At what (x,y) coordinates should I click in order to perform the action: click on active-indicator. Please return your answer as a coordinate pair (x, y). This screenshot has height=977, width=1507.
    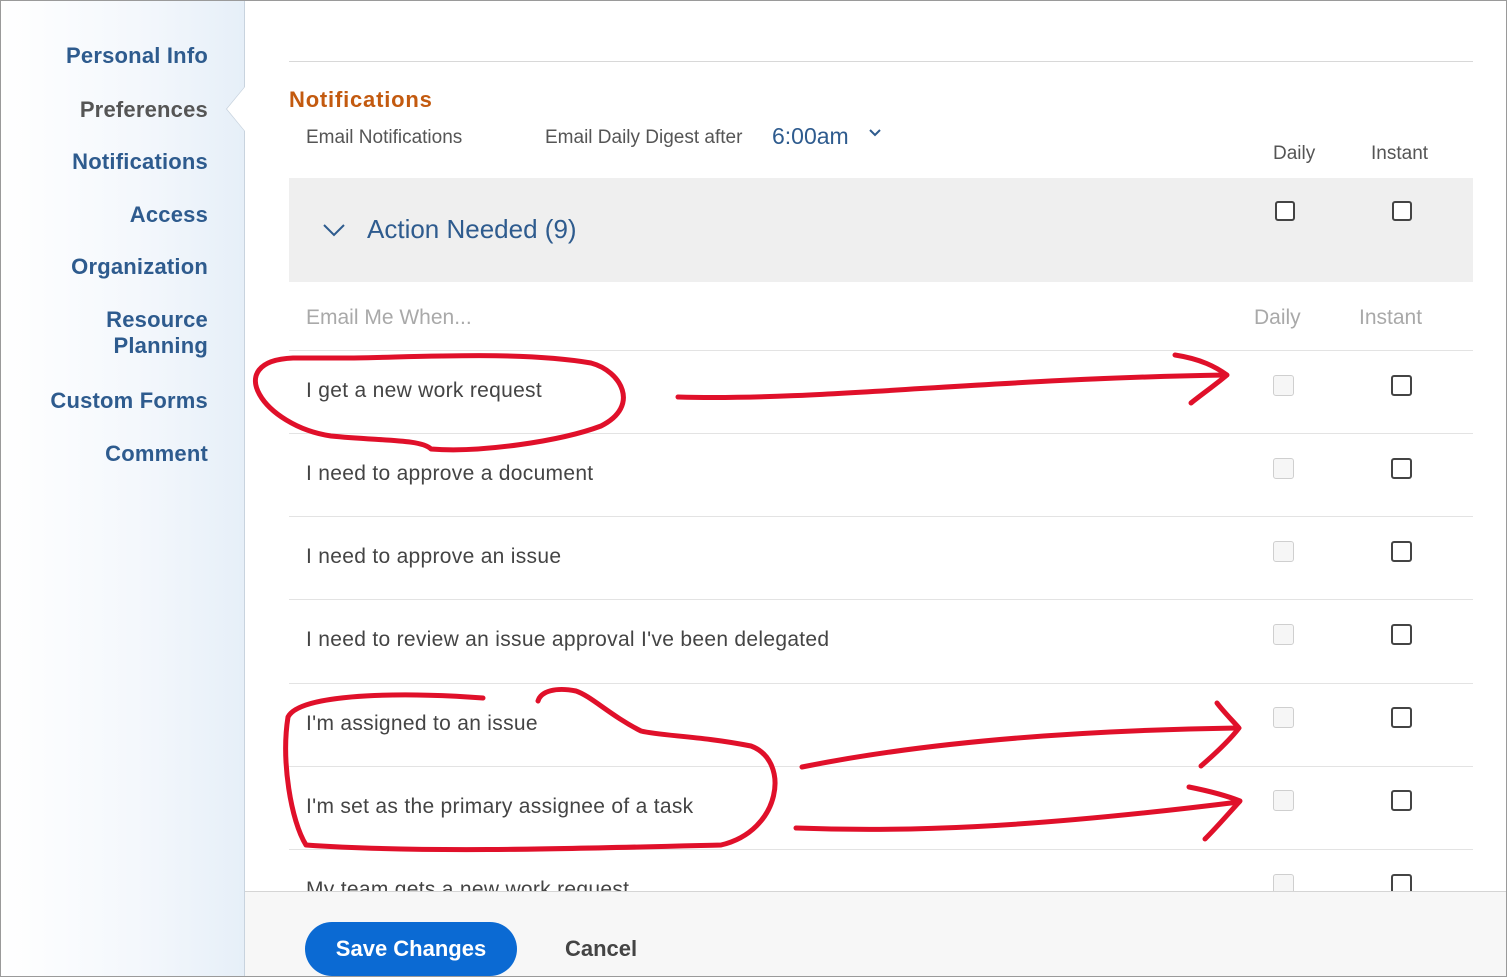
    Looking at the image, I should click on (236, 109).